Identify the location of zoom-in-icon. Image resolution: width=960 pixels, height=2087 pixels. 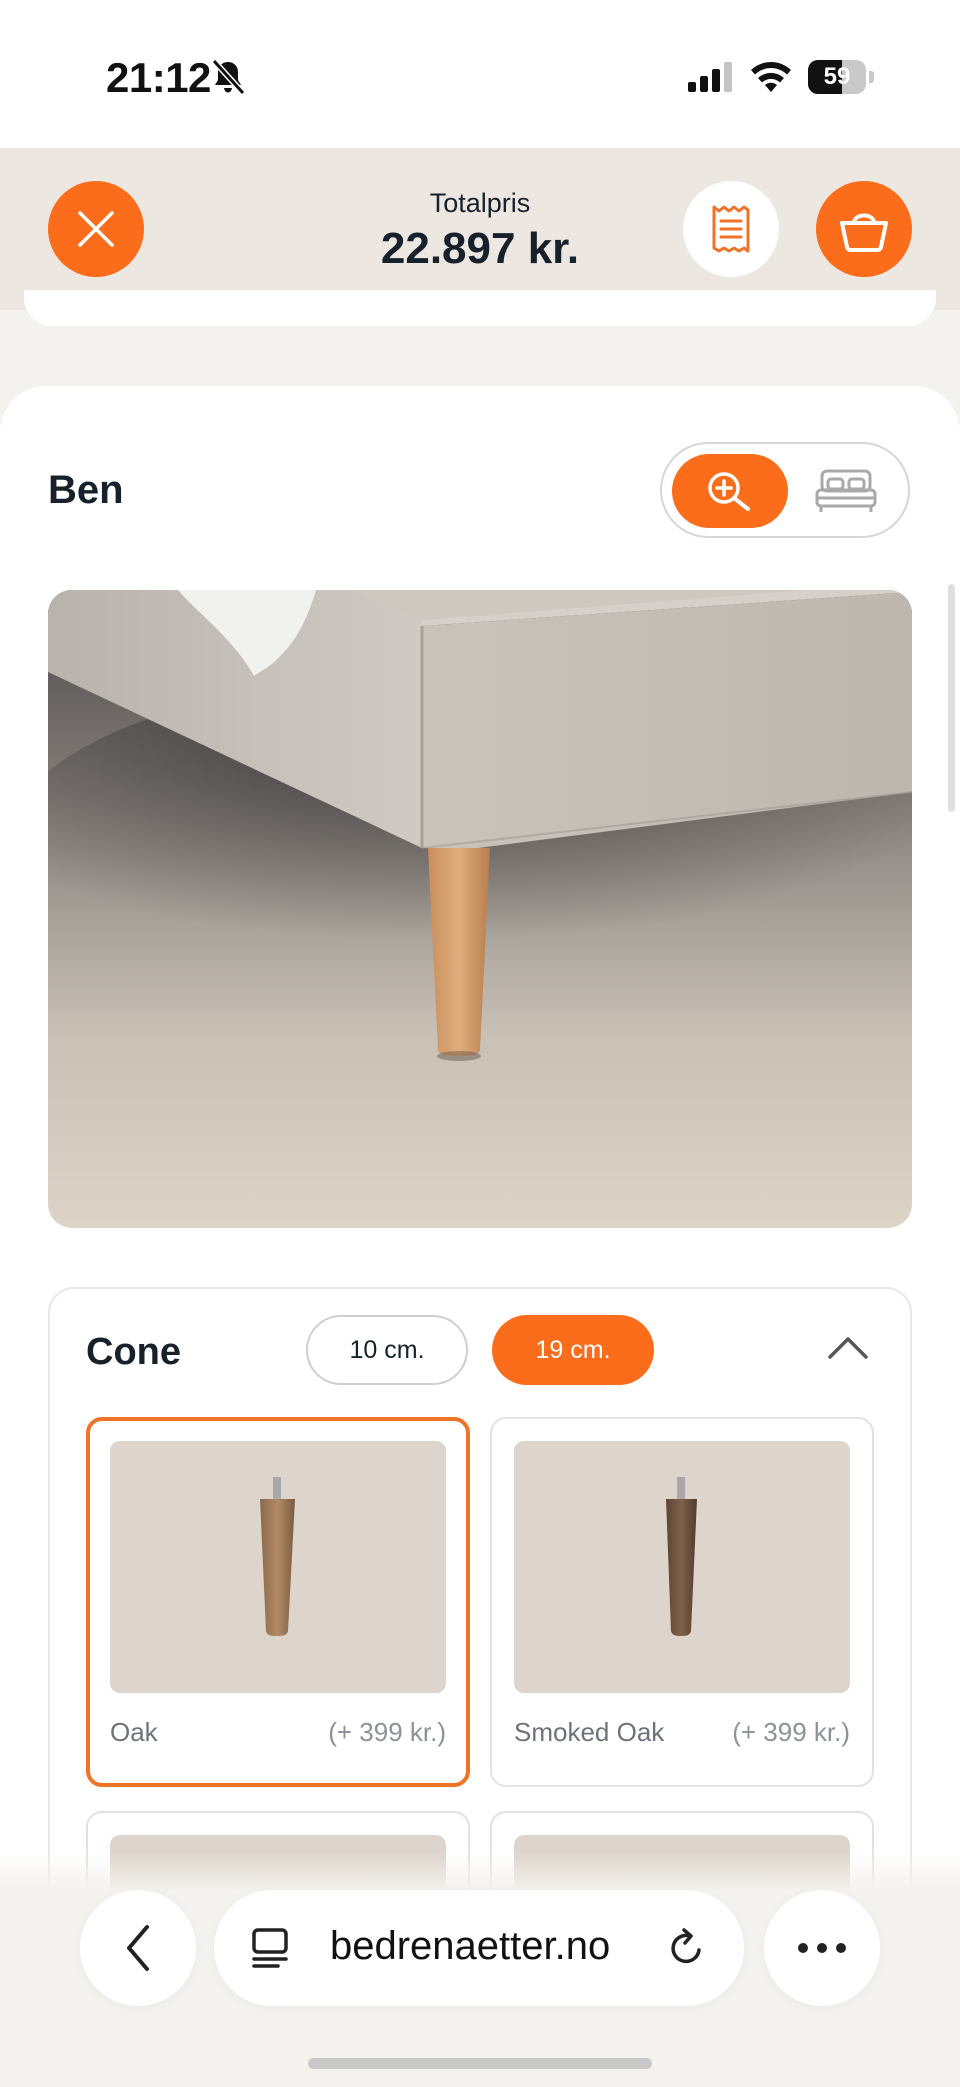
(729, 491).